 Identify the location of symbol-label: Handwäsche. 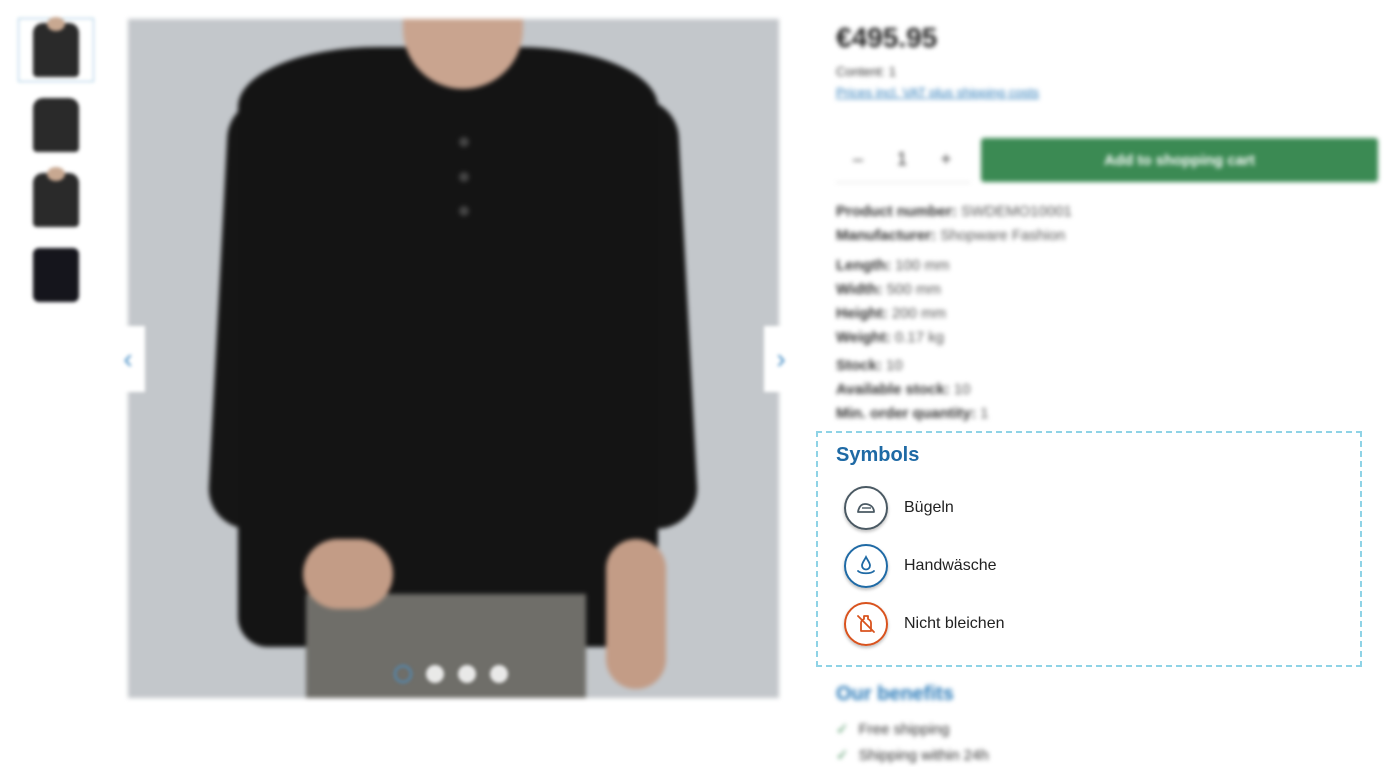
(950, 565).